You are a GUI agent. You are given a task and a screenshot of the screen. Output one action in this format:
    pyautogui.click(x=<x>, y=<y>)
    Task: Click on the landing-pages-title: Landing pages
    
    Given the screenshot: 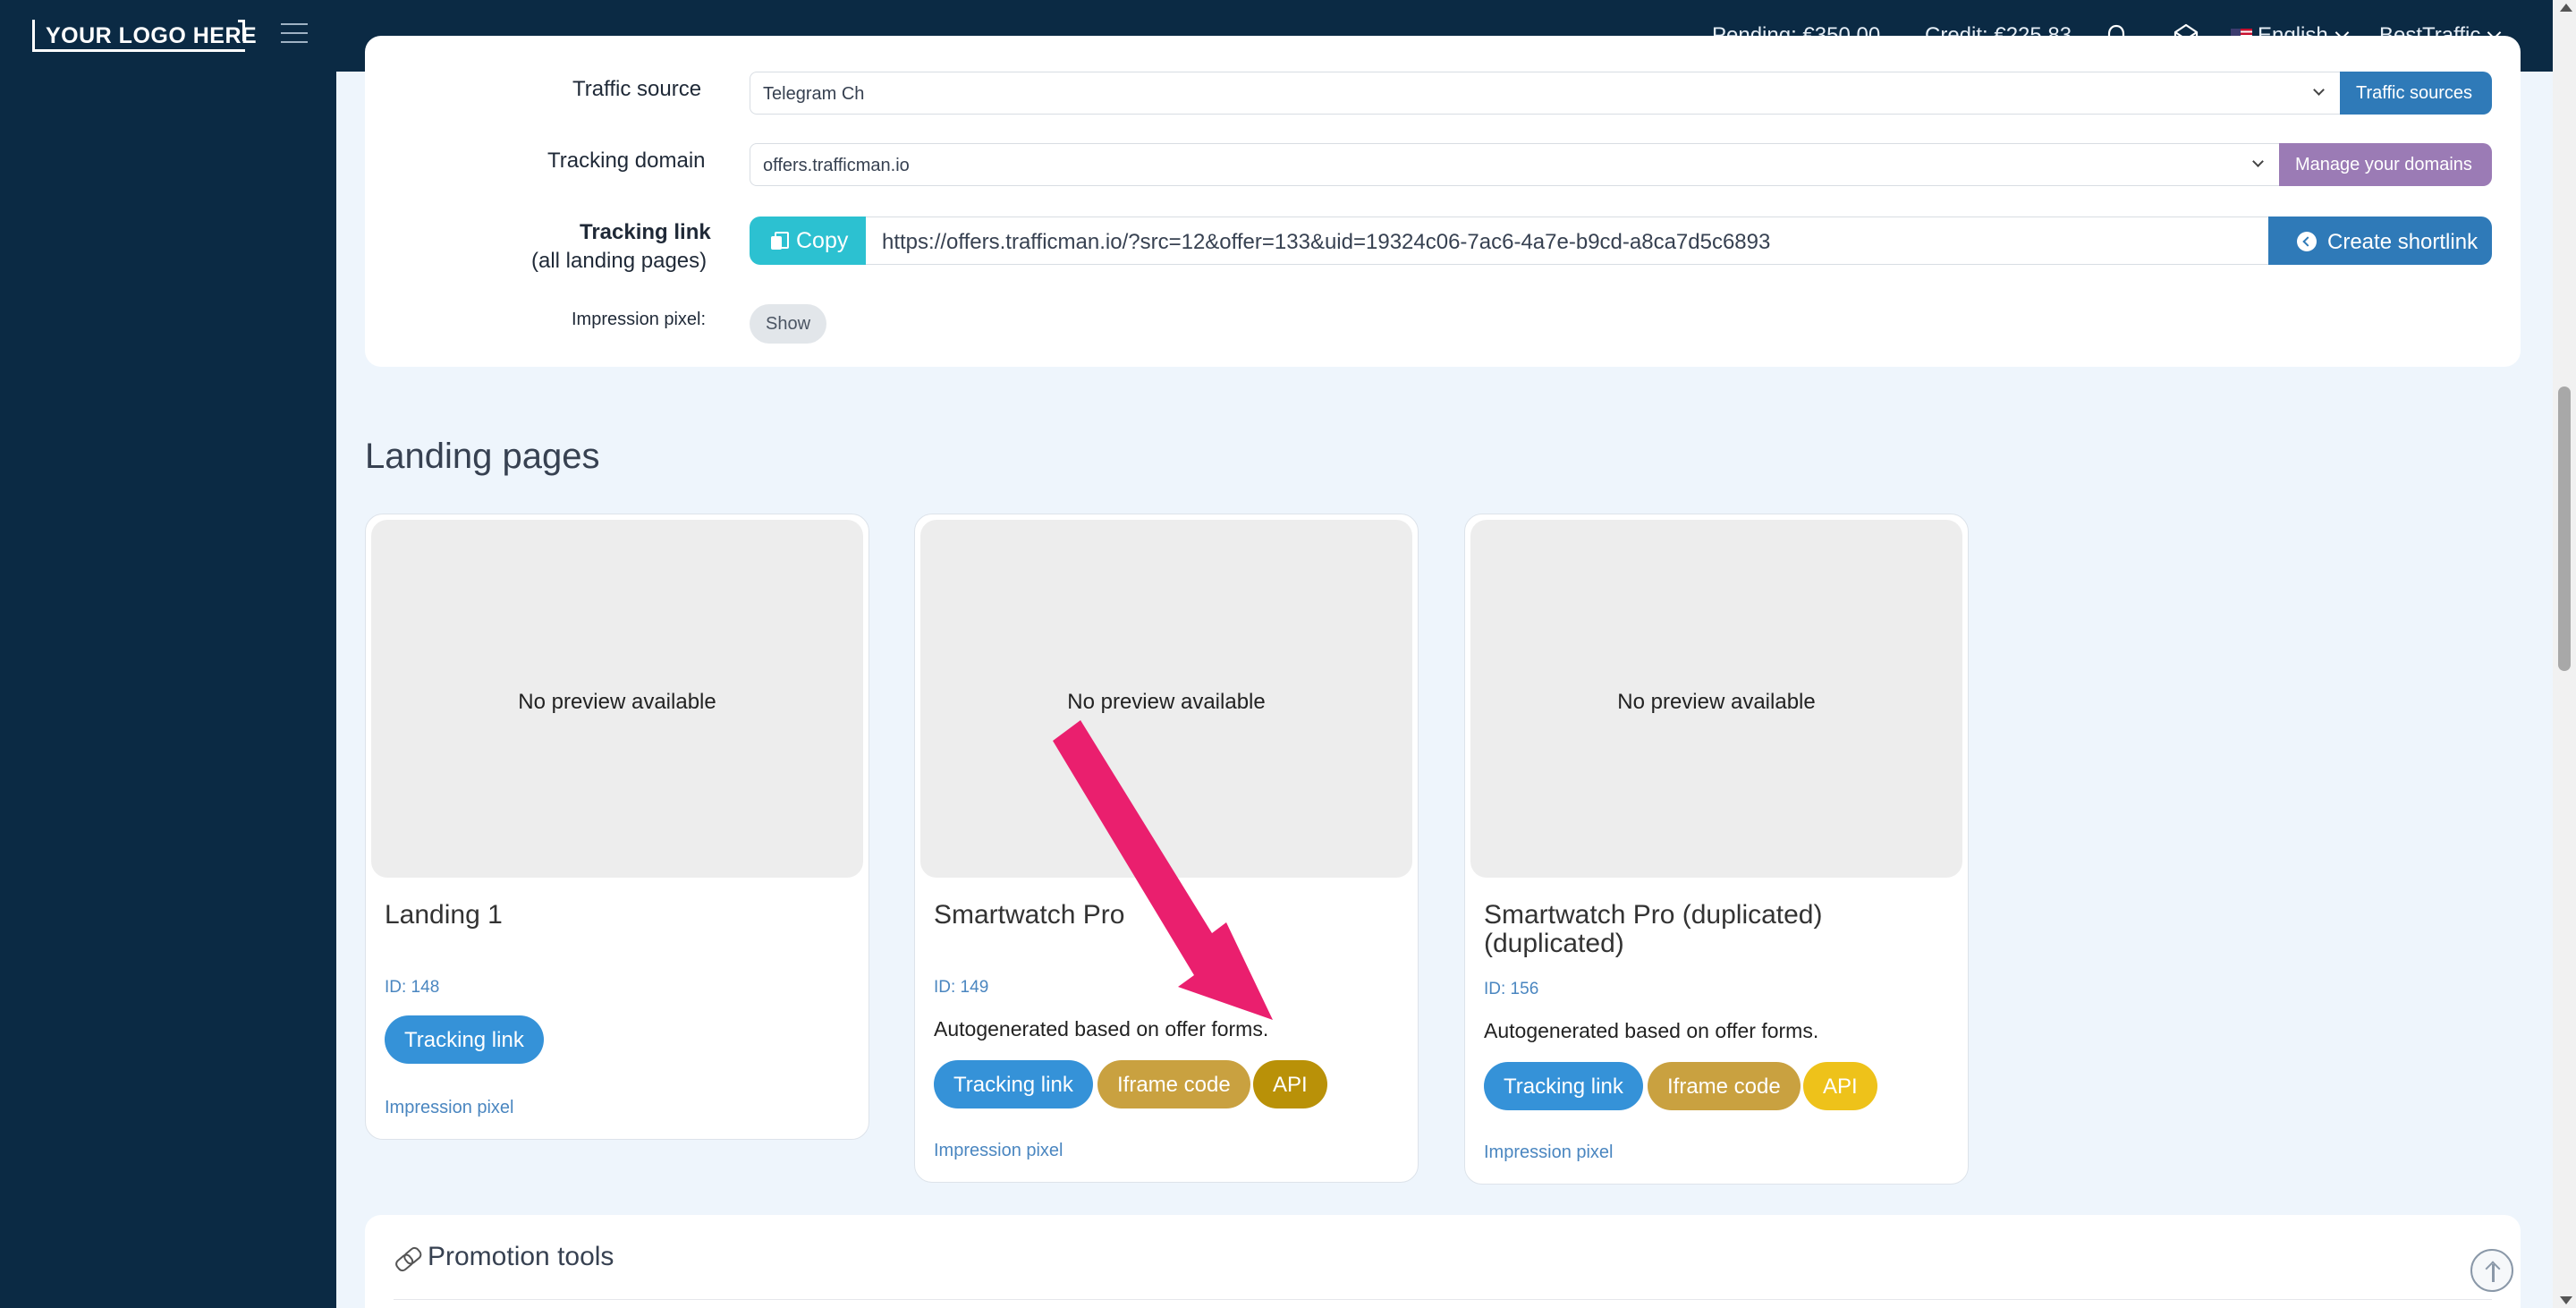 What is the action you would take?
    pyautogui.click(x=482, y=456)
    